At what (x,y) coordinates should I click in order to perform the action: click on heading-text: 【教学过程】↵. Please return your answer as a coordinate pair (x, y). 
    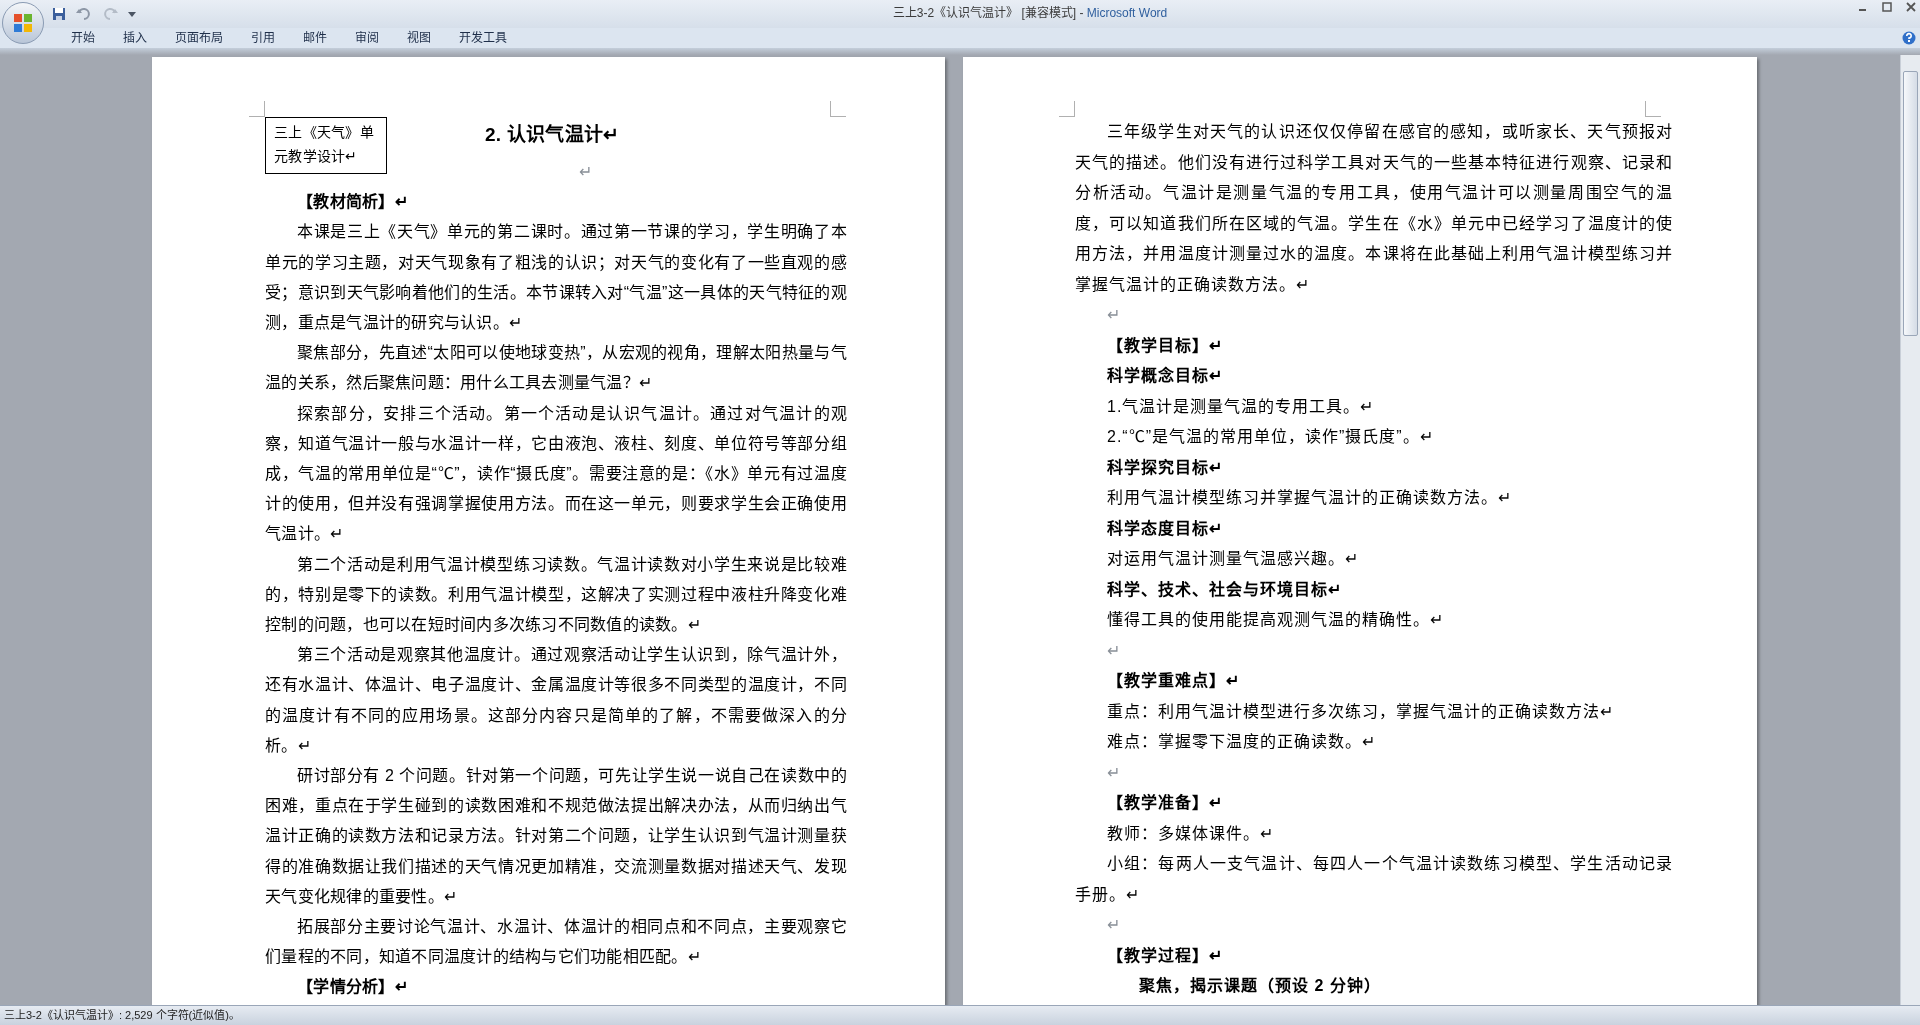
    Looking at the image, I should click on (1165, 955).